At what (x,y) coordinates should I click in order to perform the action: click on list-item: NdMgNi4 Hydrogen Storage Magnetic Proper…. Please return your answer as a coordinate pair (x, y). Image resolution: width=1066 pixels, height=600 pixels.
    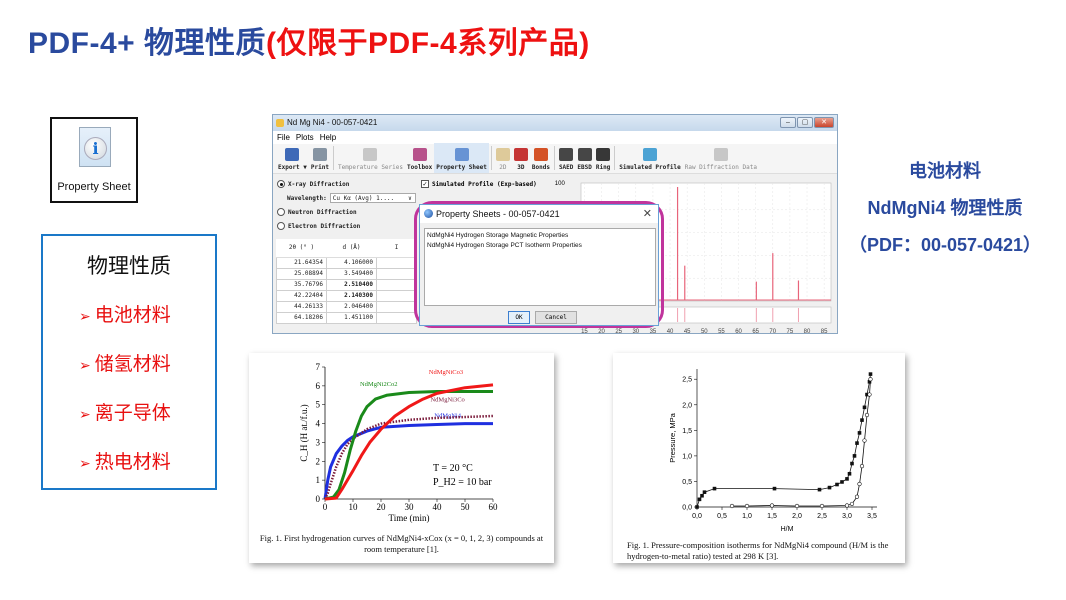
    Looking at the image, I should click on (540, 236).